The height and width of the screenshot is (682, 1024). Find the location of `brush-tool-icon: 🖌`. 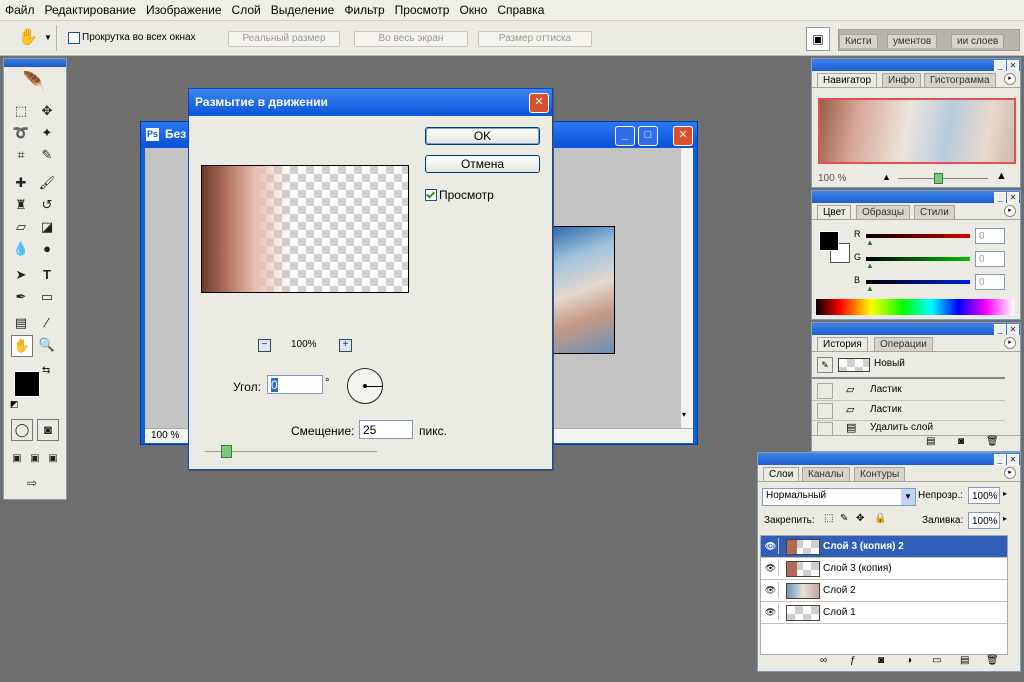

brush-tool-icon: 🖌 is located at coordinates (47, 183).